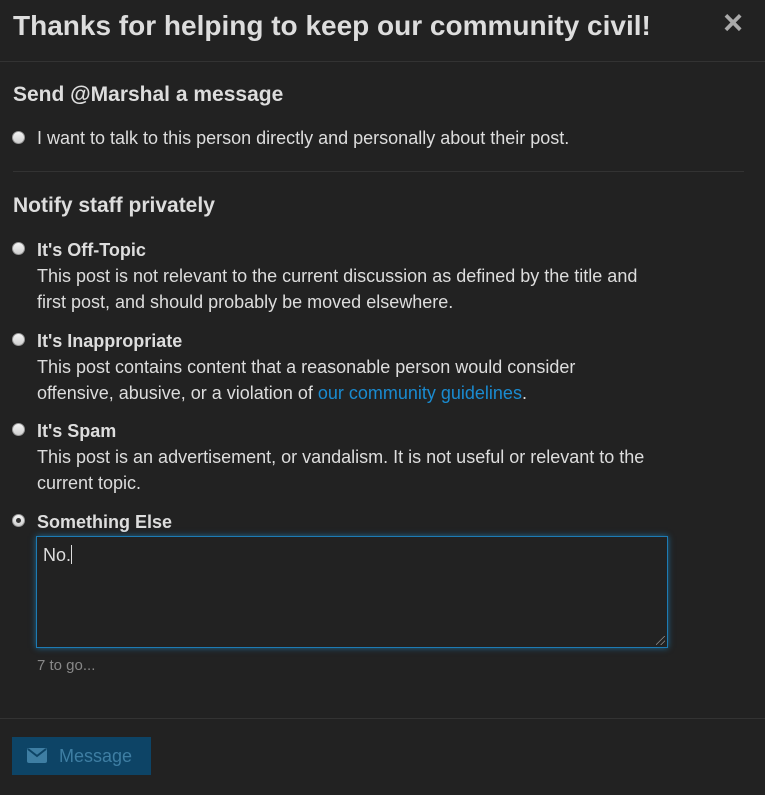 The height and width of the screenshot is (795, 765). I want to click on close-icon: ×, so click(733, 23).